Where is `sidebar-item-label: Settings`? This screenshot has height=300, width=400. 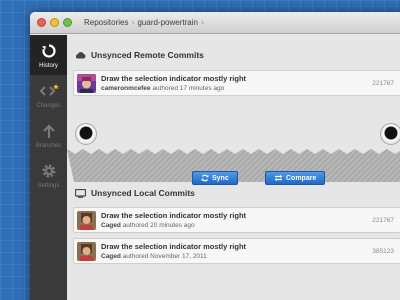 sidebar-item-label: Settings is located at coordinates (48, 186).